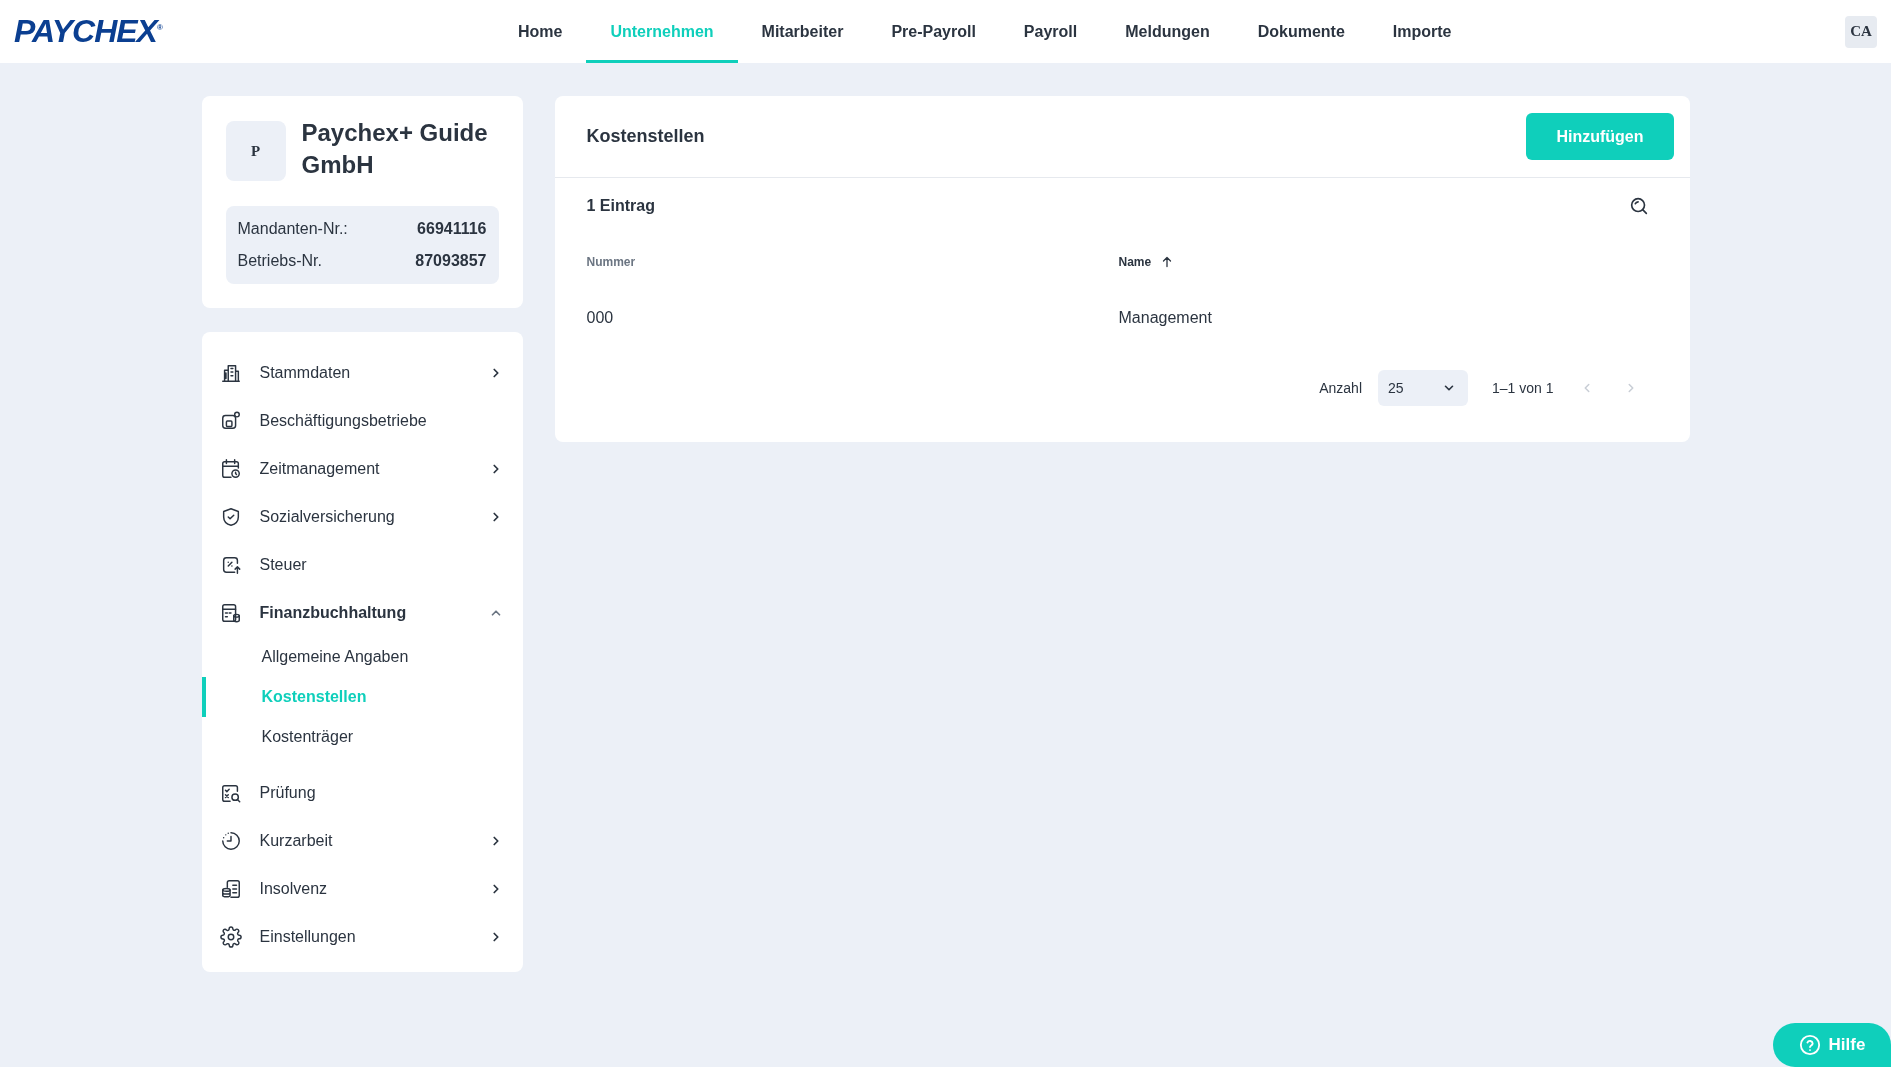 The width and height of the screenshot is (1891, 1067). What do you see at coordinates (933, 31) in the screenshot?
I see `nav-tab: Pre-Payroll` at bounding box center [933, 31].